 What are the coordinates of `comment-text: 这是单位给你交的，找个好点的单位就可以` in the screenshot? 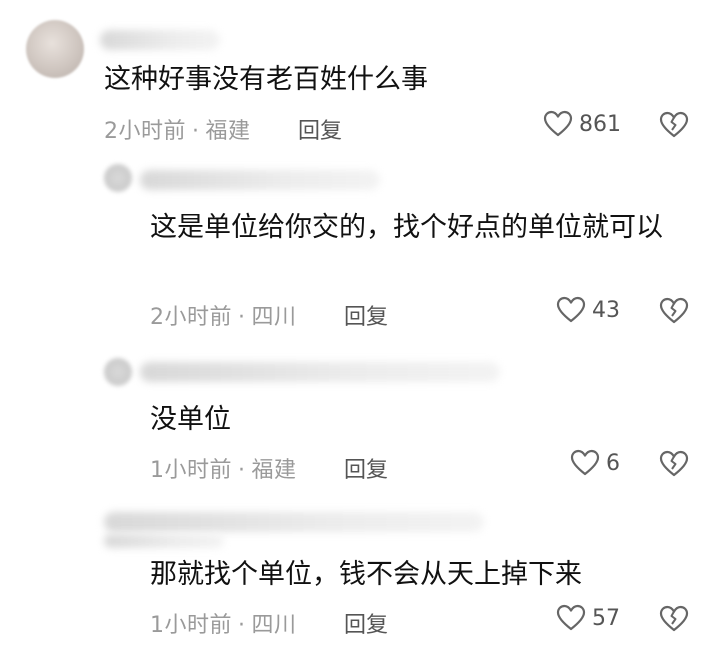 It's located at (406, 227).